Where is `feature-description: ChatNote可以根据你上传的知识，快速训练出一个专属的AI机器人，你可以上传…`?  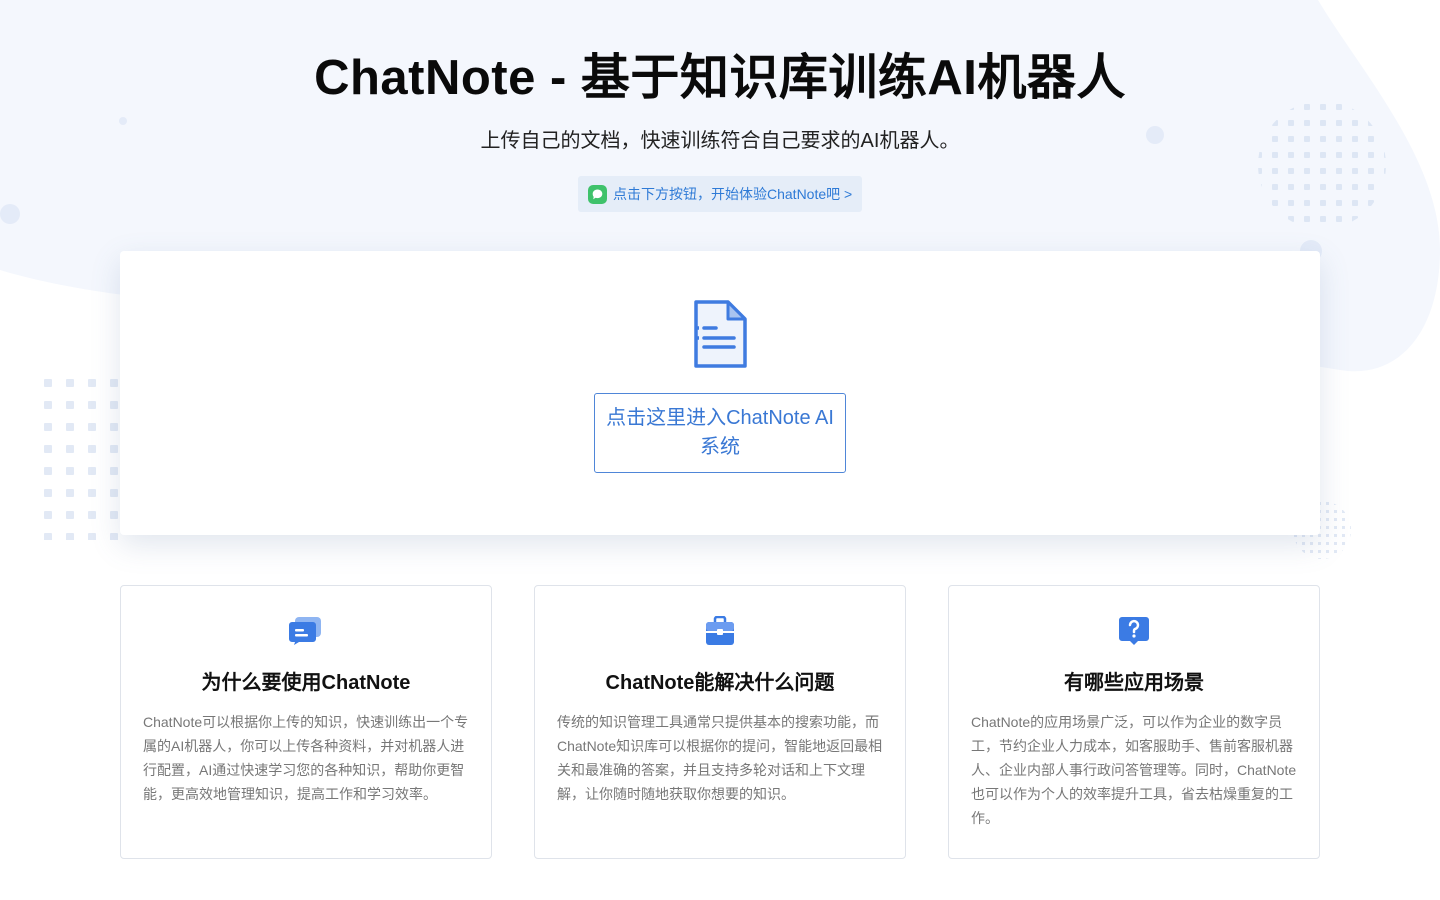
feature-description: ChatNote可以根据你上传的知识，快速训练出一个专属的AI机器人，你可以上传… is located at coordinates (306, 758).